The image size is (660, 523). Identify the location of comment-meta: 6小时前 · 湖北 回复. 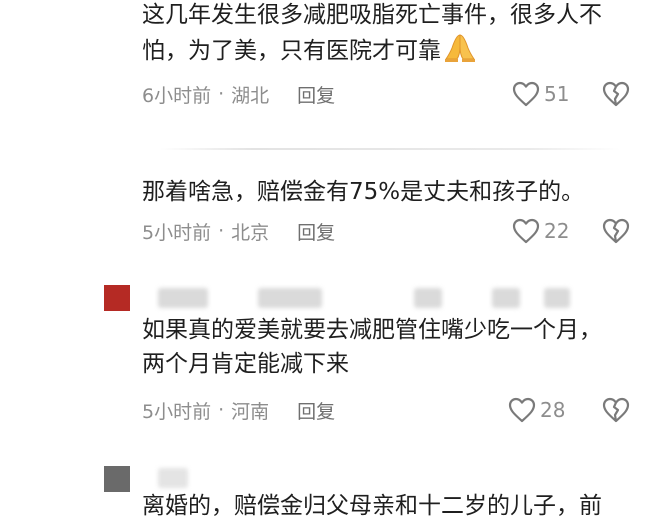
(238, 94).